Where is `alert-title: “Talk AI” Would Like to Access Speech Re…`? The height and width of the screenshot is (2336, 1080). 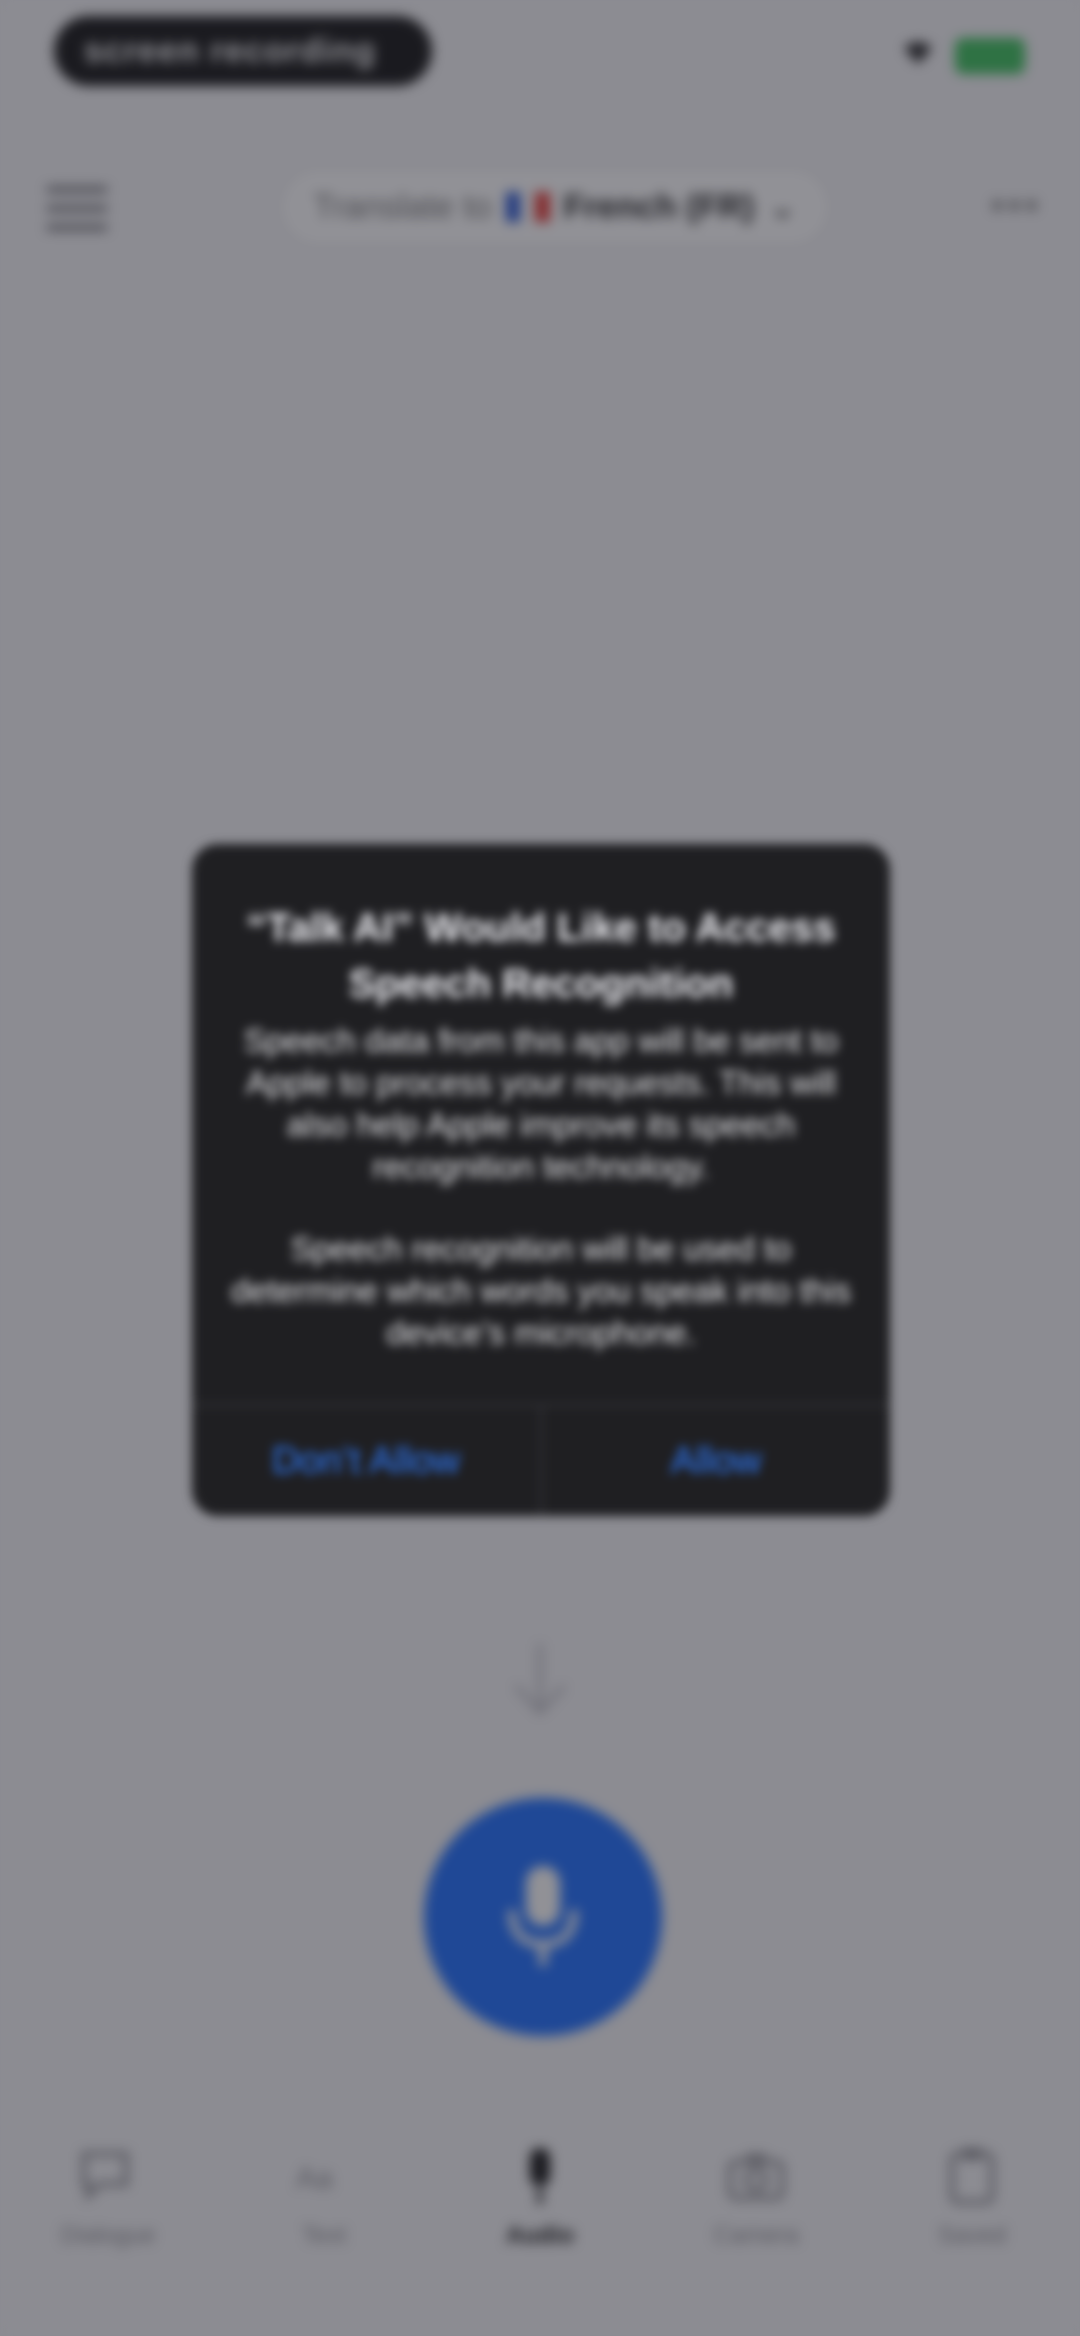 alert-title: “Talk AI” Would Like to Access Speech Re… is located at coordinates (541, 956).